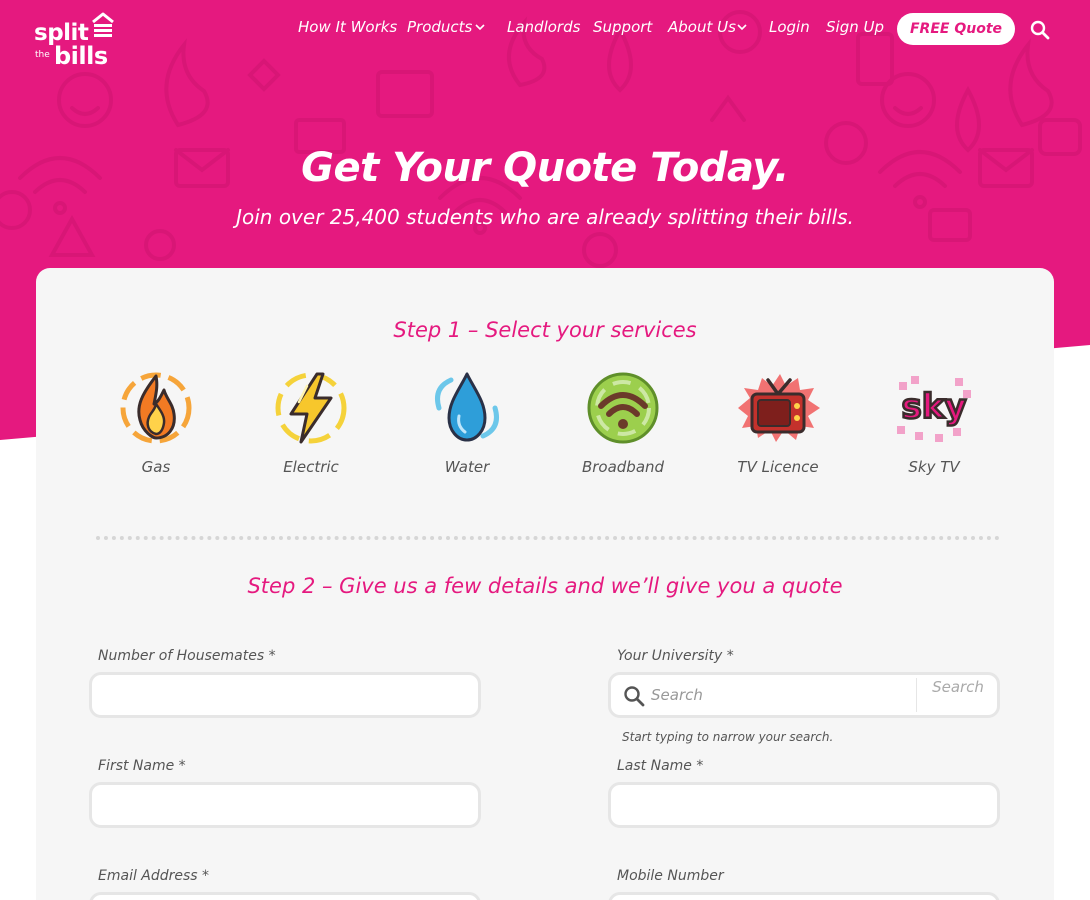 The width and height of the screenshot is (1090, 900). I want to click on service-label: Broadband, so click(623, 467).